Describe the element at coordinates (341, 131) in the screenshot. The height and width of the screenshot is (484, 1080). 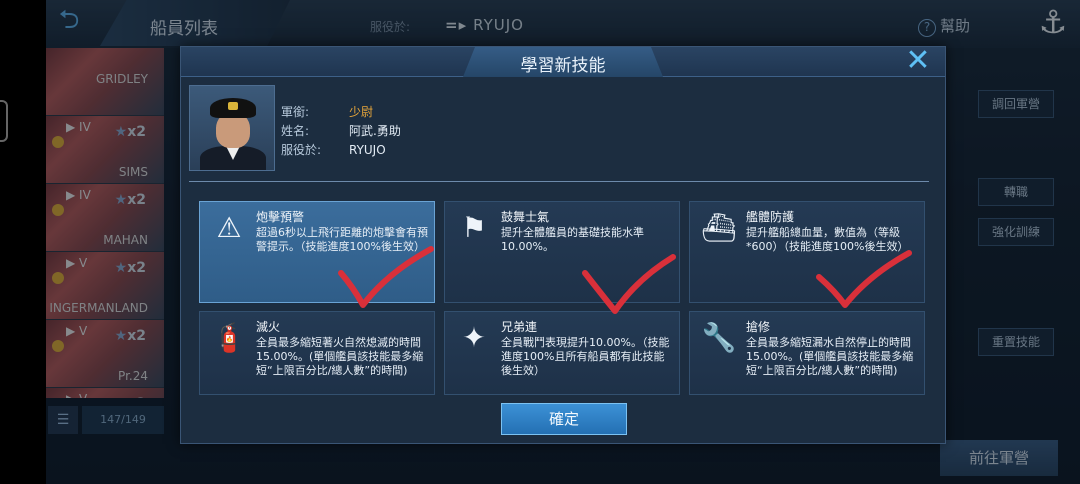
I see `officer-info: 軍銜: 少尉 姓名: 阿武.勇助 服役於: RYUJO` at that location.